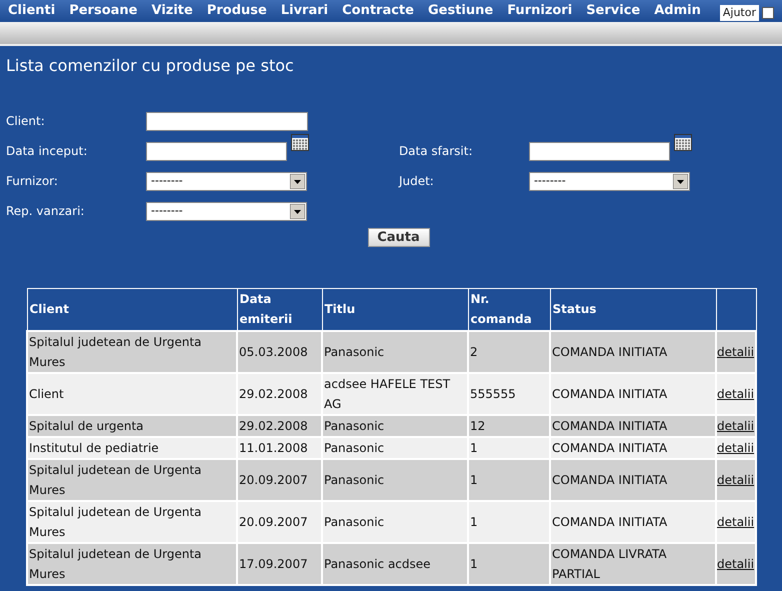  I want to click on menu-item: Livrari, so click(304, 11).